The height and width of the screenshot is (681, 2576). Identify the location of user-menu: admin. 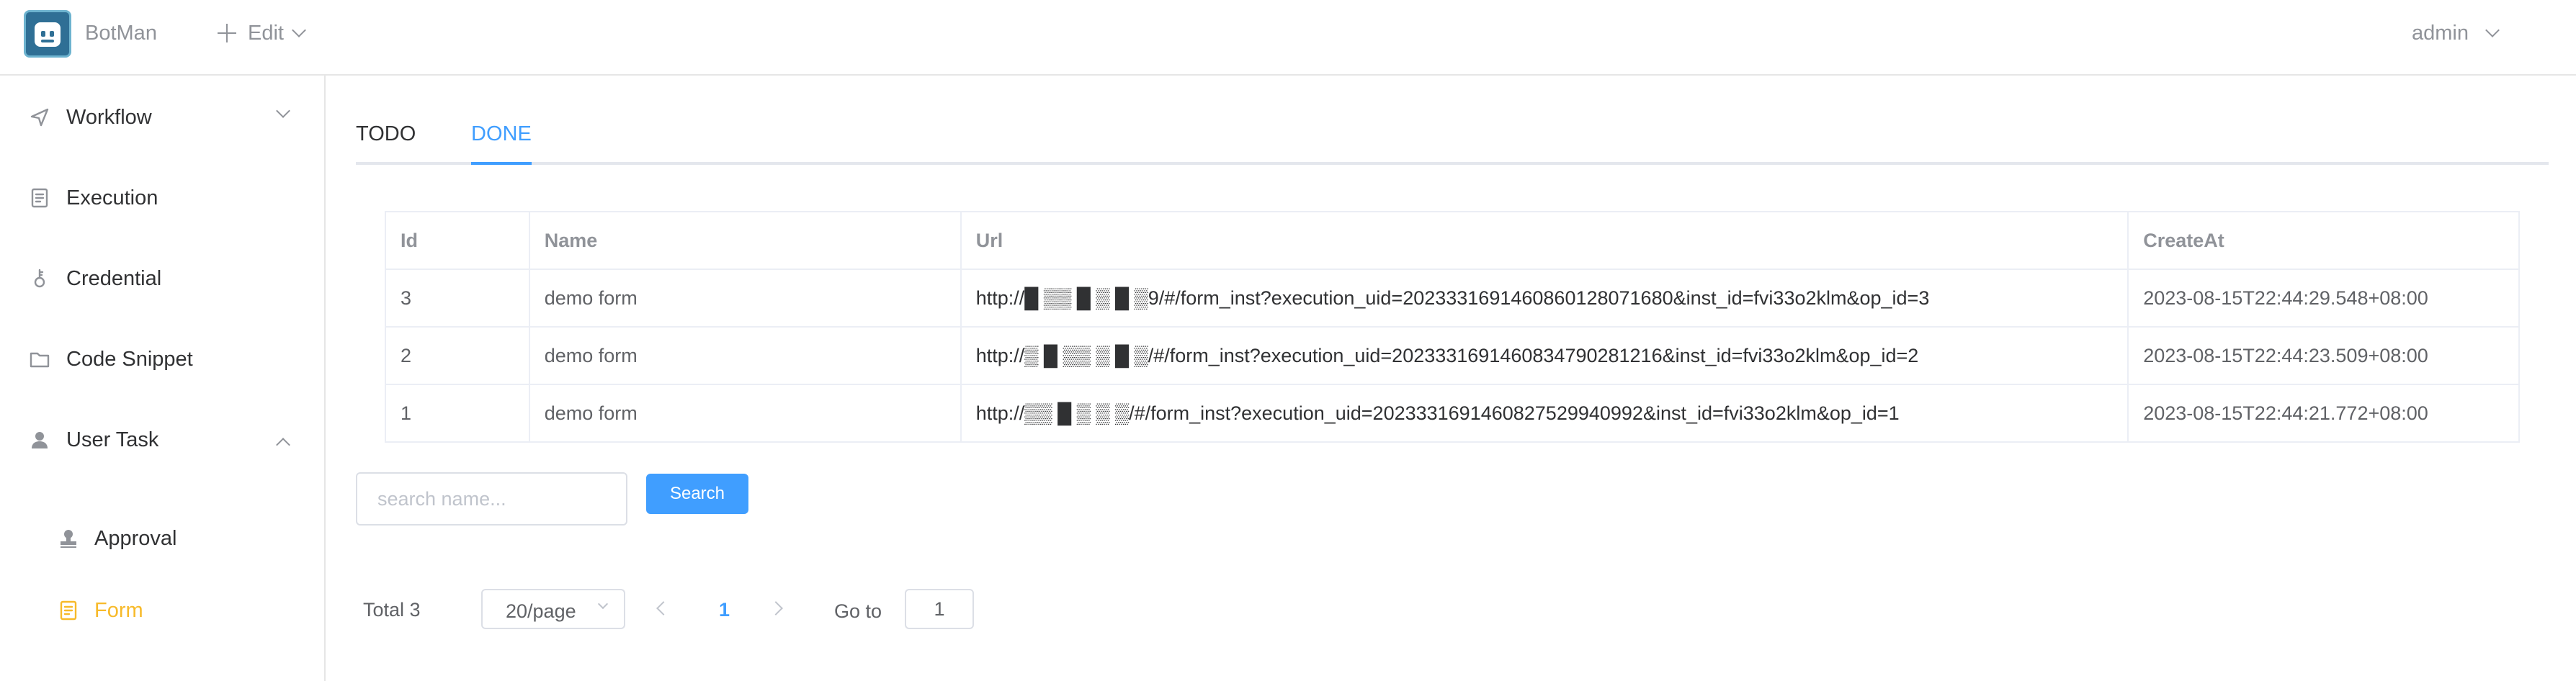
(2456, 33).